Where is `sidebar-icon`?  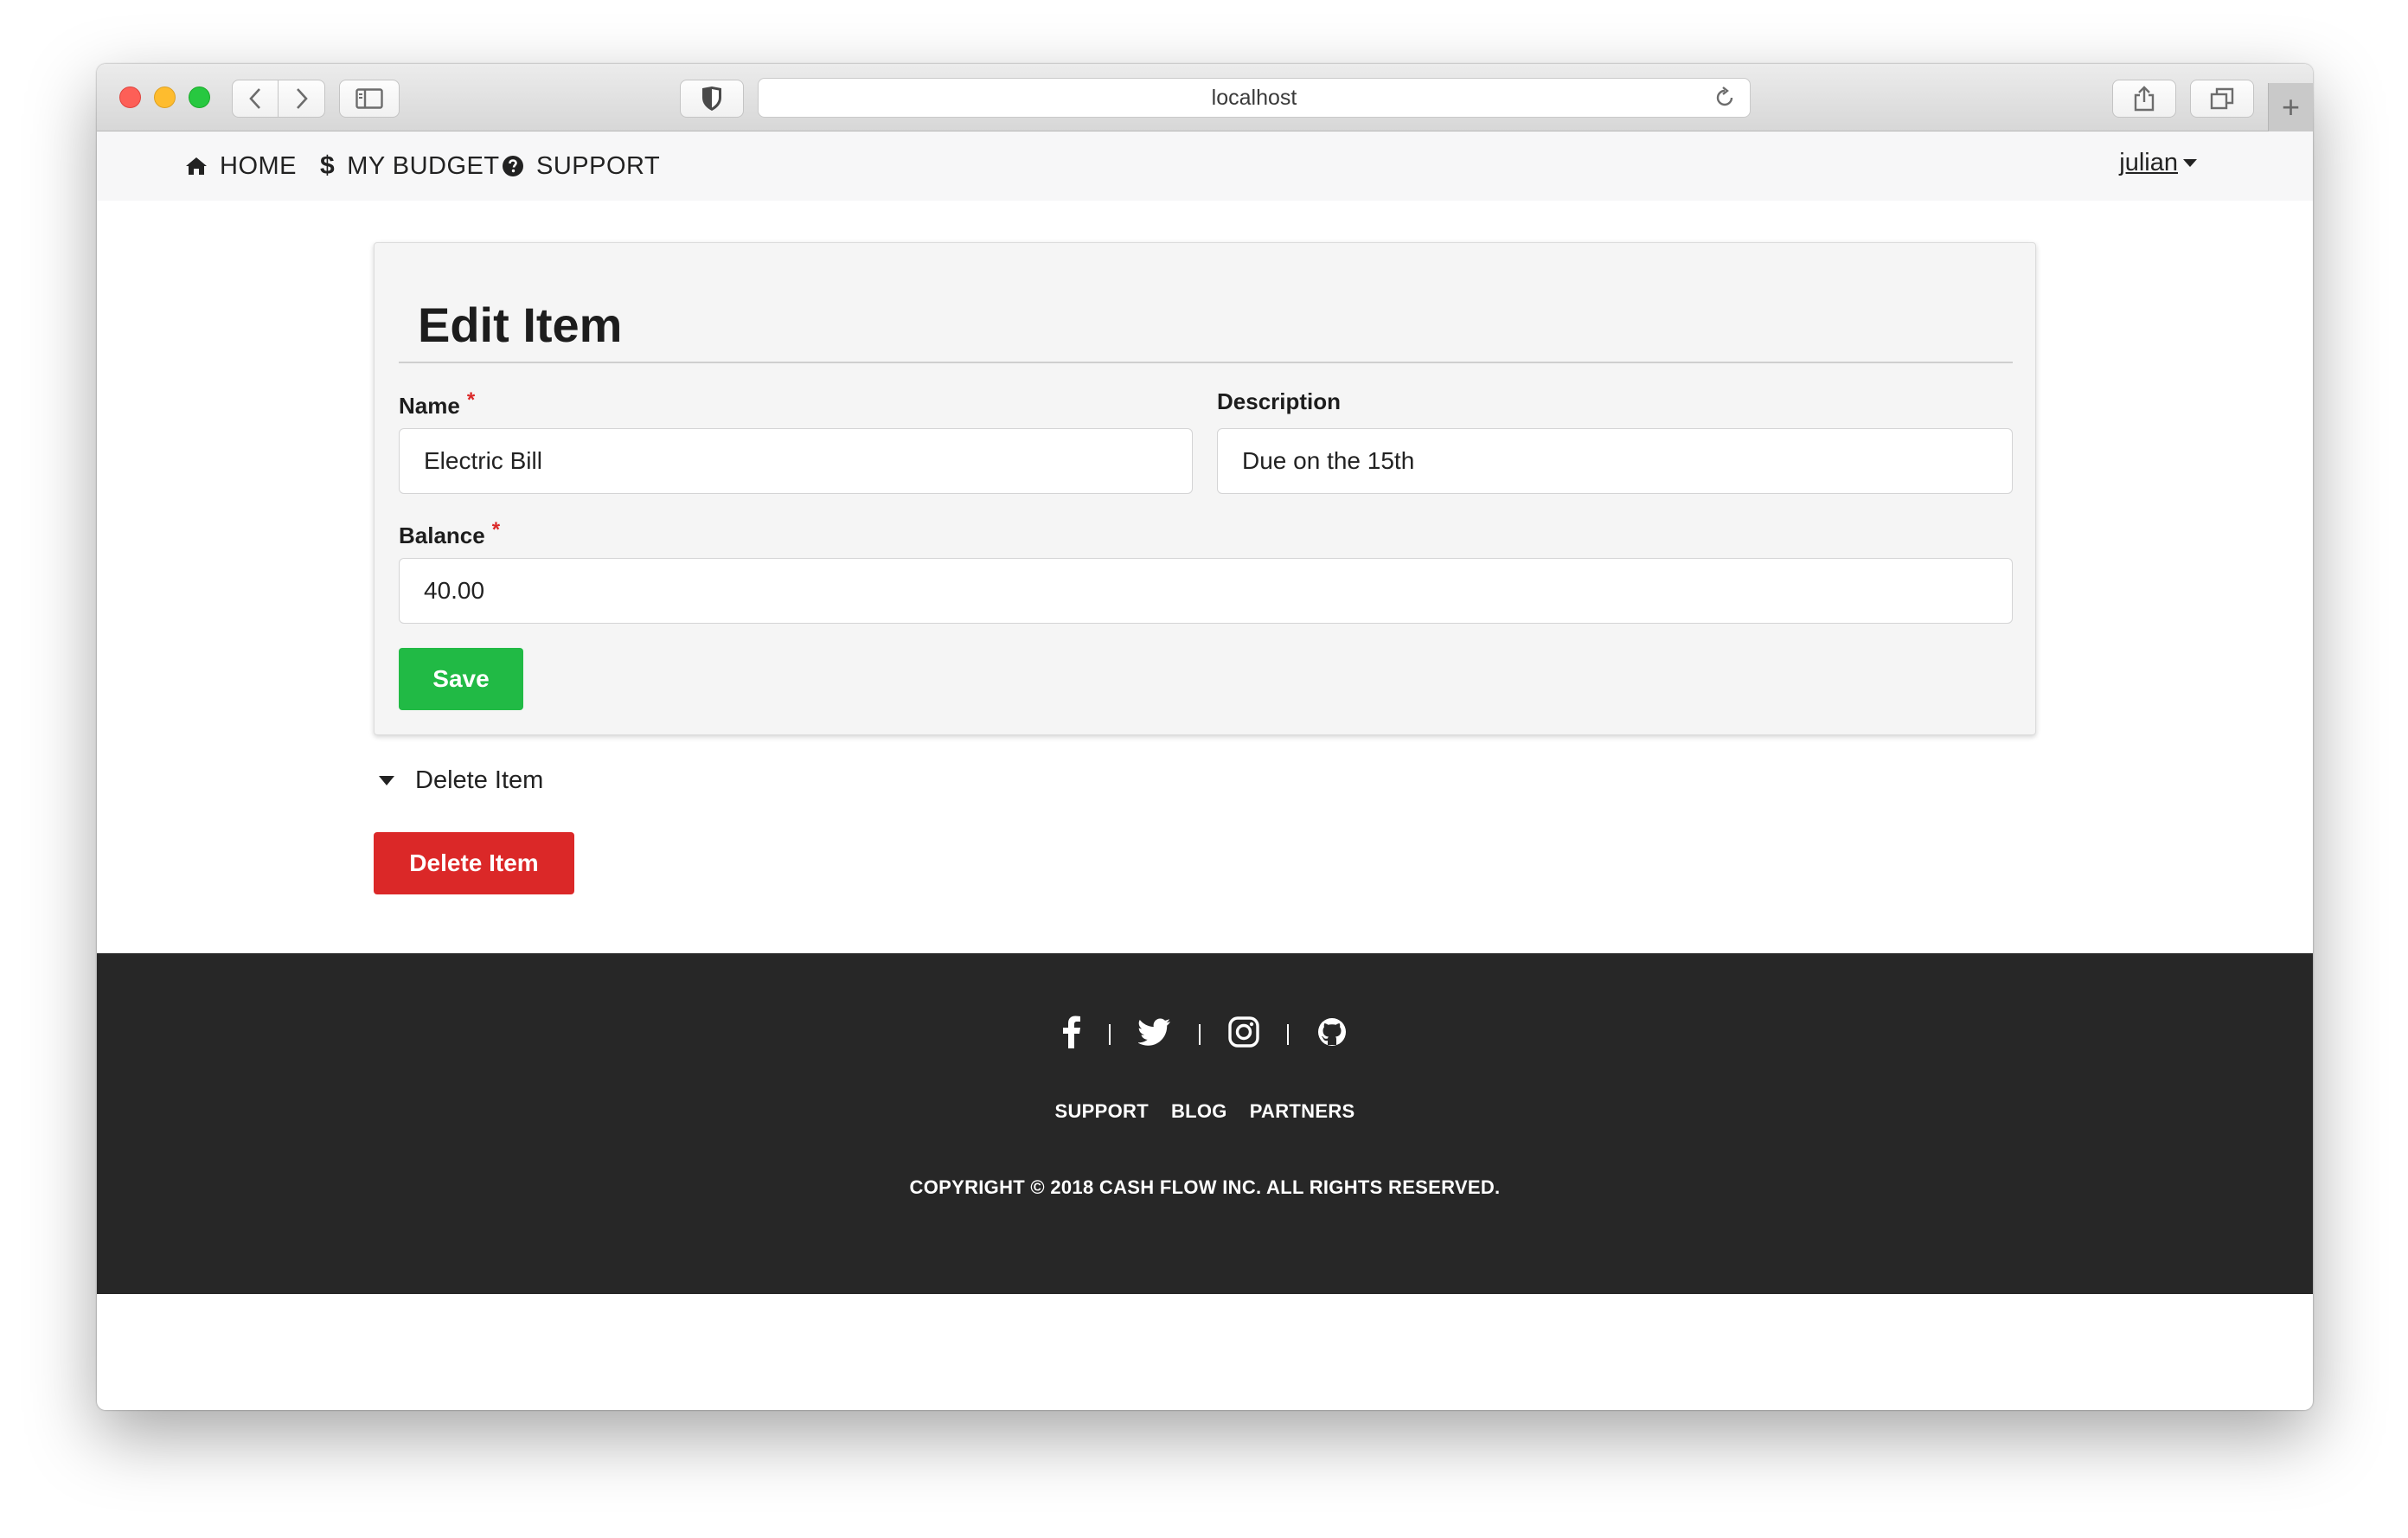 sidebar-icon is located at coordinates (369, 99).